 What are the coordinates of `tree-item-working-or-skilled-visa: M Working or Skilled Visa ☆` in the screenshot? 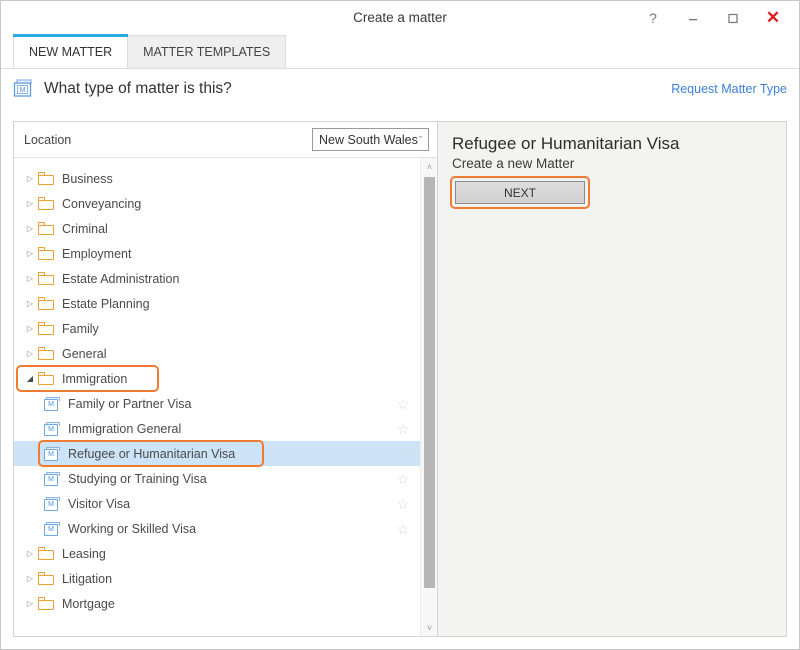 It's located at (217, 528).